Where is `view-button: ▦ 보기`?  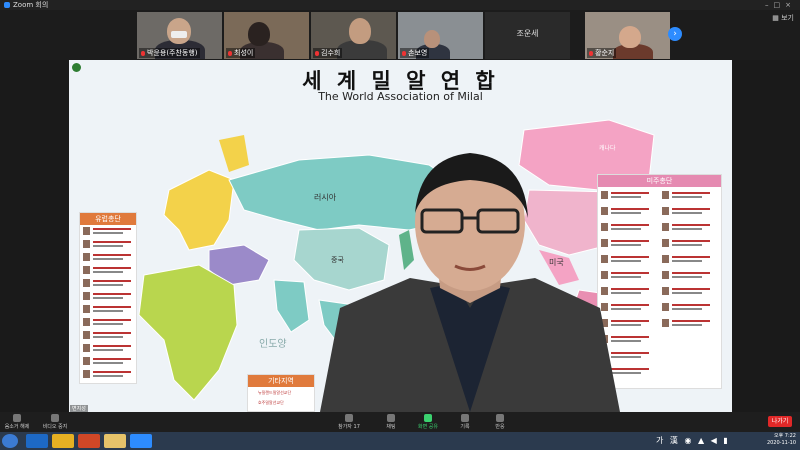 view-button: ▦ 보기 is located at coordinates (783, 18).